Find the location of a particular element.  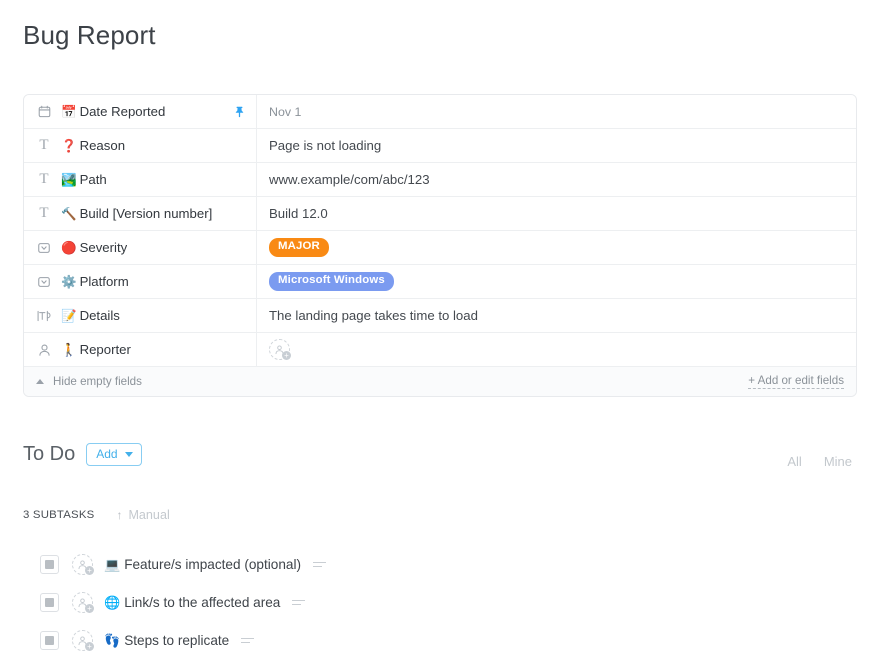

field-emoji-icon: 📅 is located at coordinates (69, 112).